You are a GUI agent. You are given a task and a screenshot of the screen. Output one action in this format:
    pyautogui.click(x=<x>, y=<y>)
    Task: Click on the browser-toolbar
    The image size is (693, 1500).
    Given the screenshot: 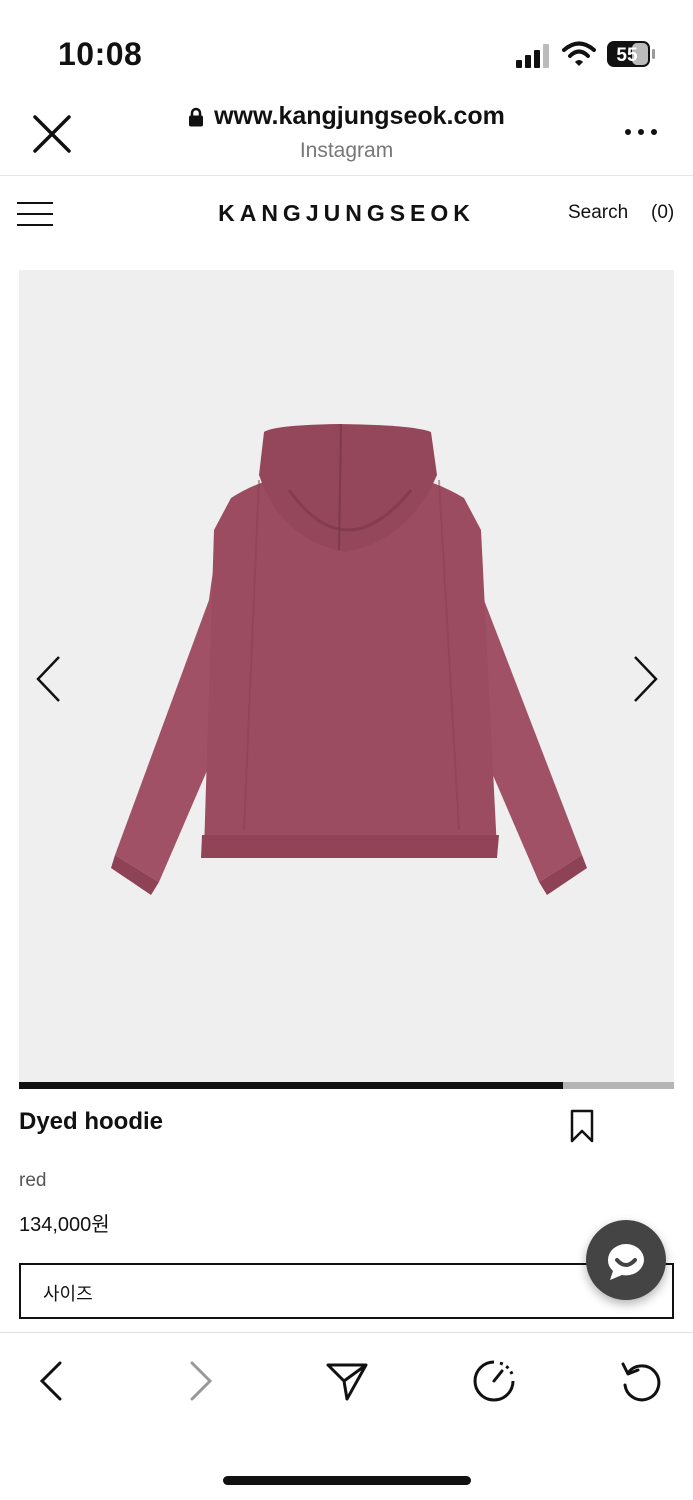 What is the action you would take?
    pyautogui.click(x=346, y=1382)
    